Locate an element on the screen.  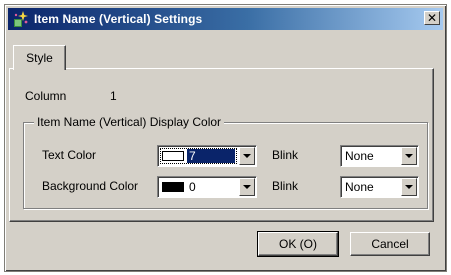
background-blink-value: None is located at coordinates (359, 187).